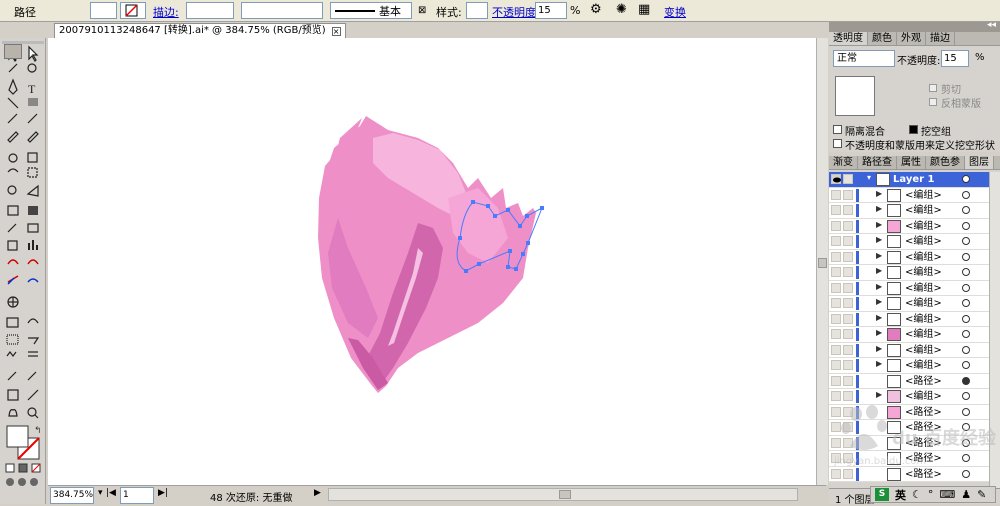 The image size is (1000, 506). Describe the element at coordinates (516, 12) in the screenshot. I see `opacity-link: 不透明度:` at that location.